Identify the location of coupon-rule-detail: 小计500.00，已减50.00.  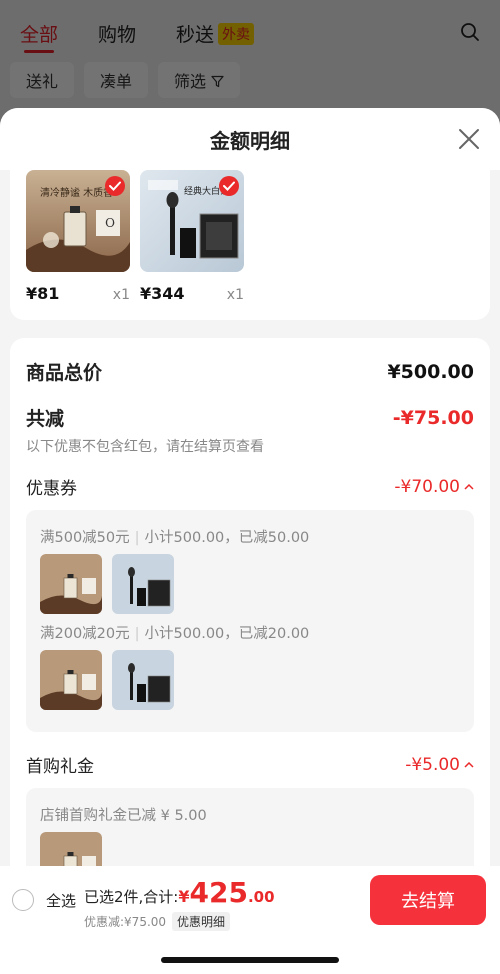
(227, 538).